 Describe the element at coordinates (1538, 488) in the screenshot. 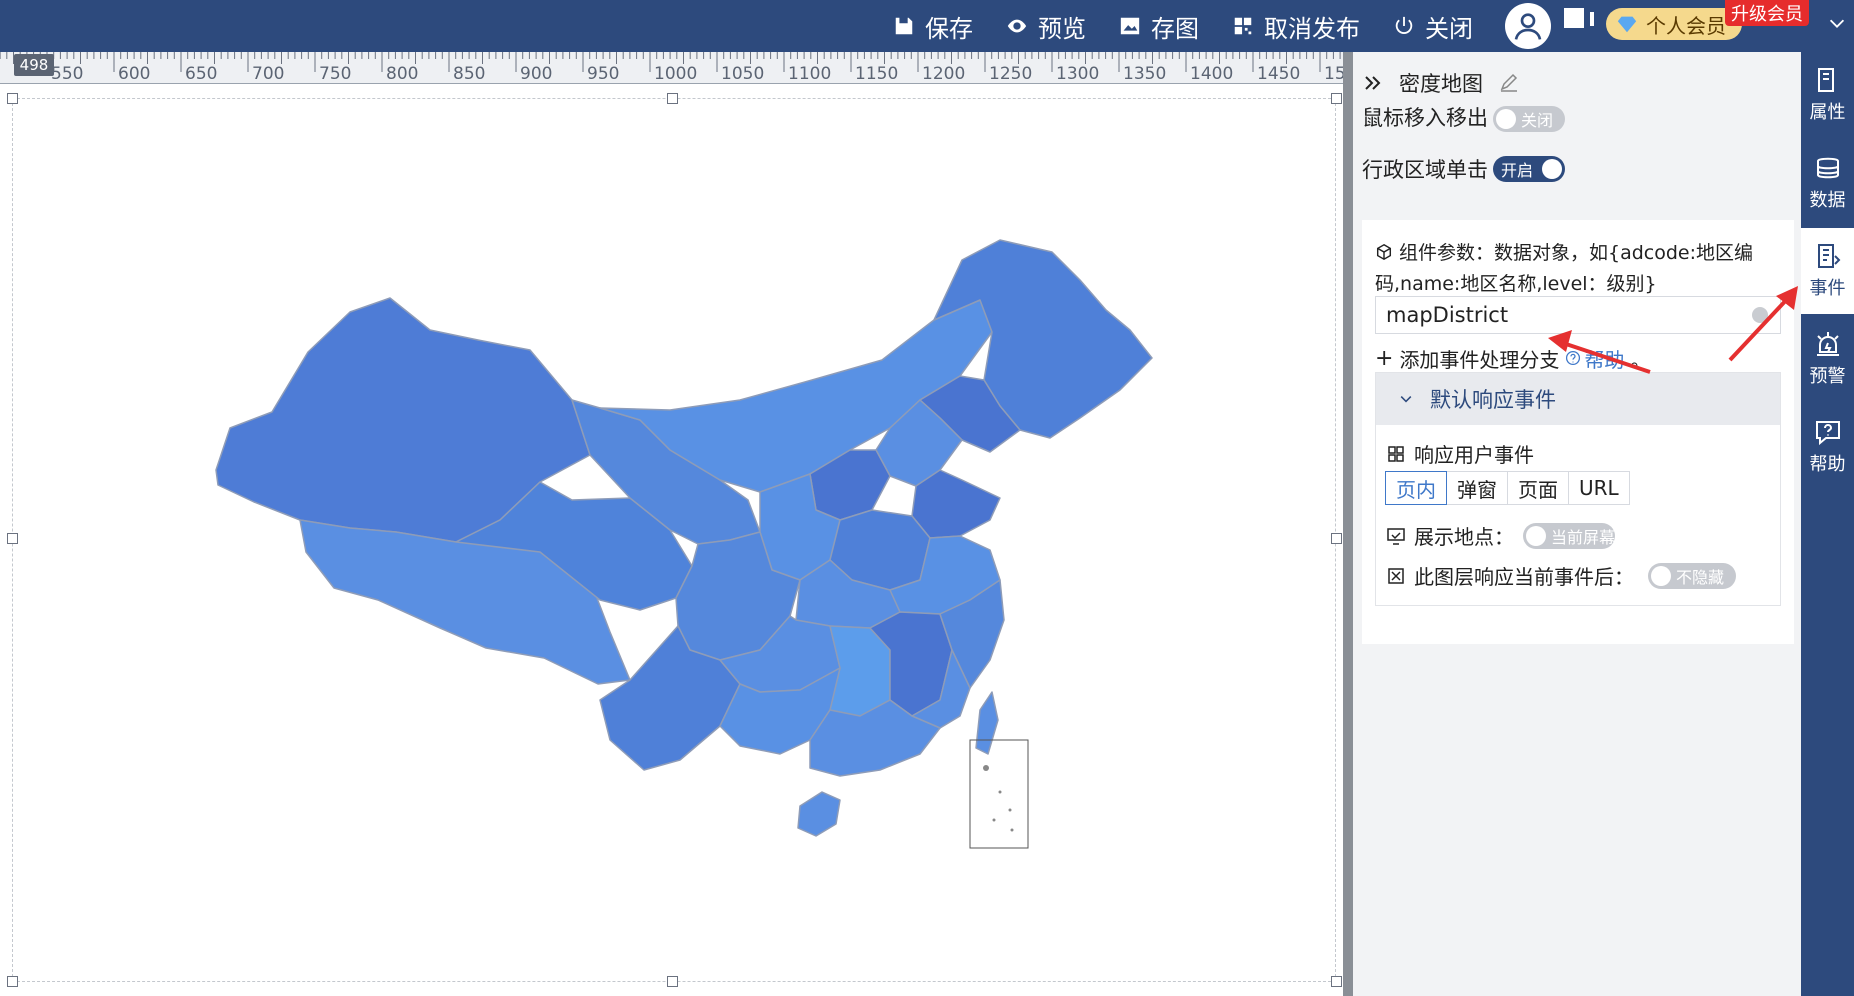

I see `target-page: 页面` at that location.